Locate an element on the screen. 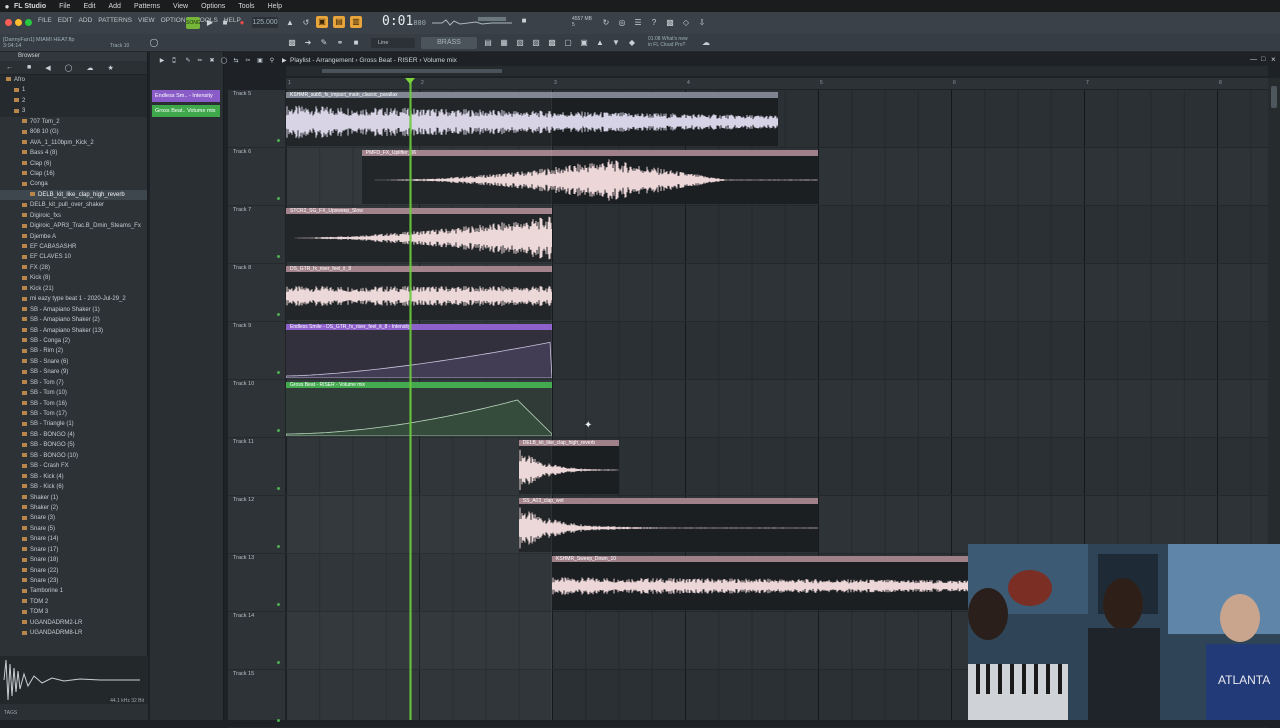 This screenshot has height=728, width=1280. browser-item: DELB_kit_pull_over_shaker is located at coordinates (73, 205).